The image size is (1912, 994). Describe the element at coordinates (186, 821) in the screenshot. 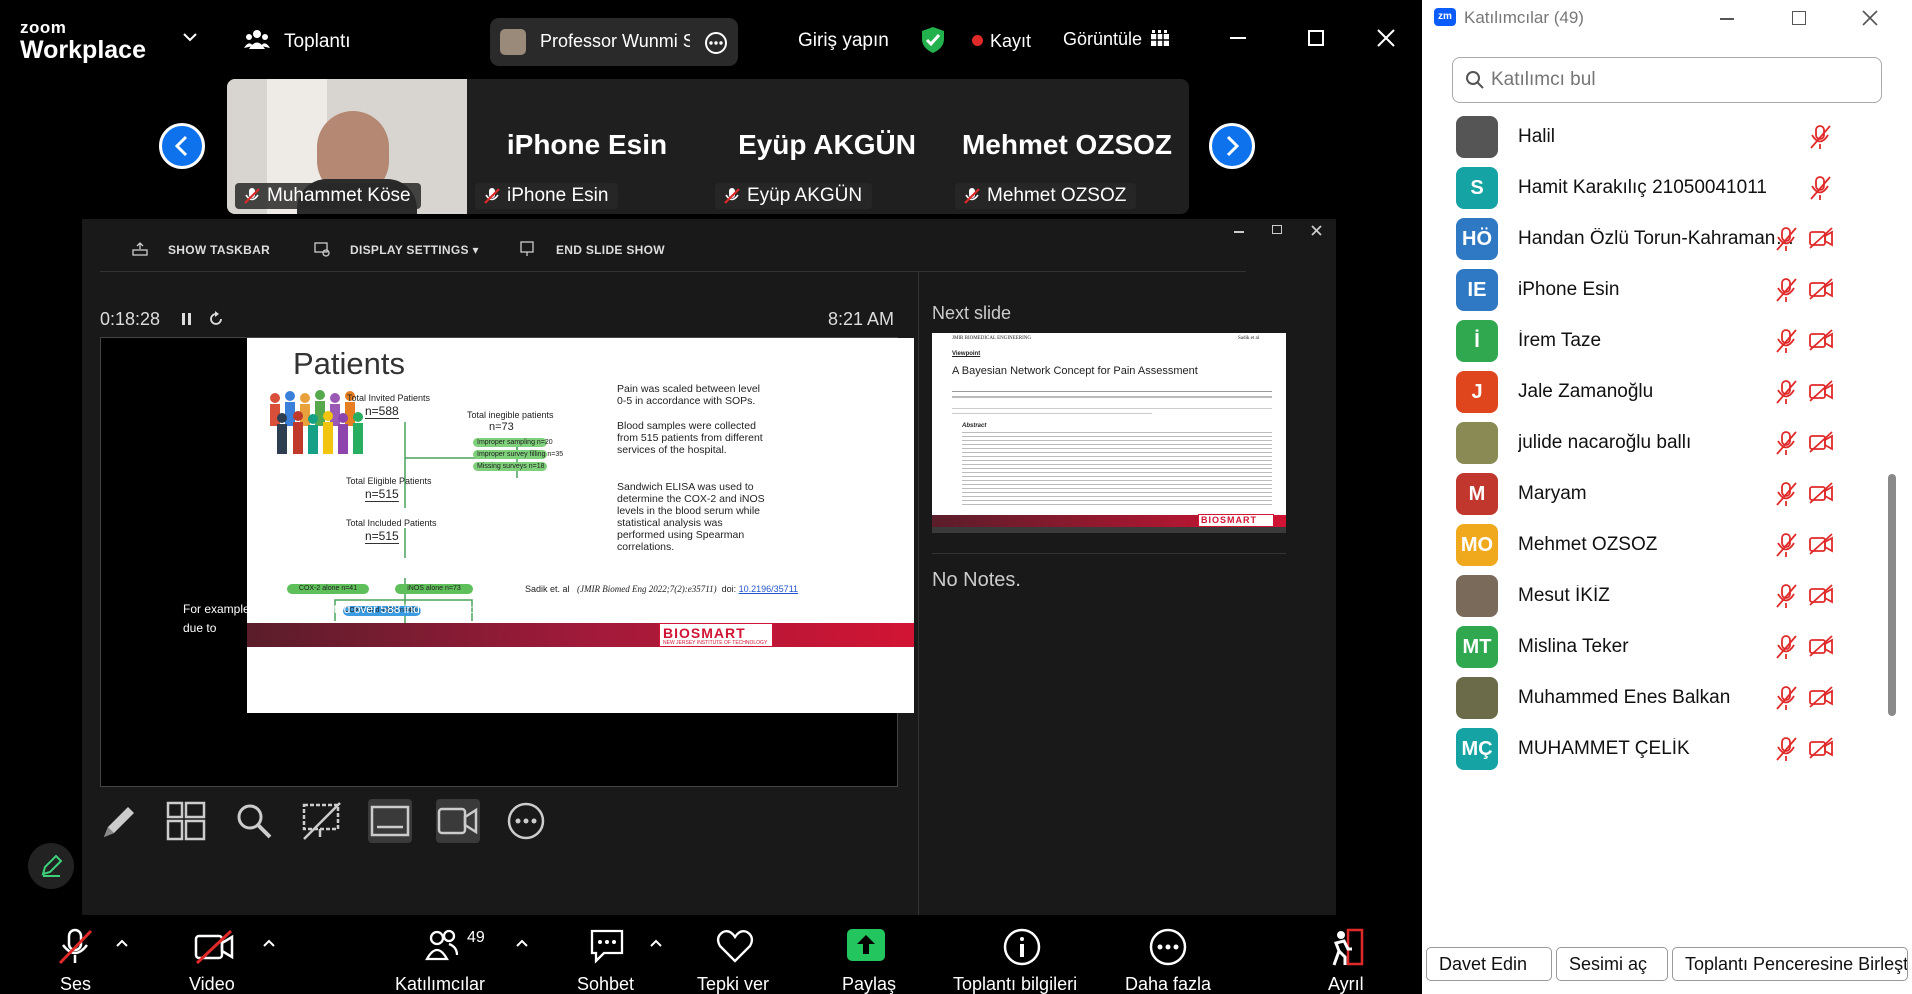

I see `see-all-slides-icon` at that location.